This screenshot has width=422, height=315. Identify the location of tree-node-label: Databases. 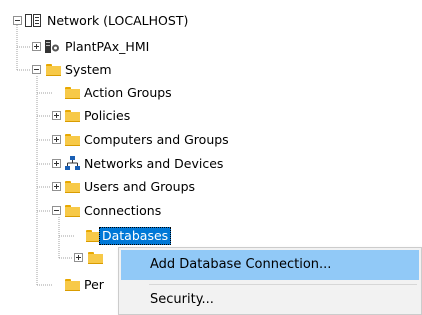
(135, 236).